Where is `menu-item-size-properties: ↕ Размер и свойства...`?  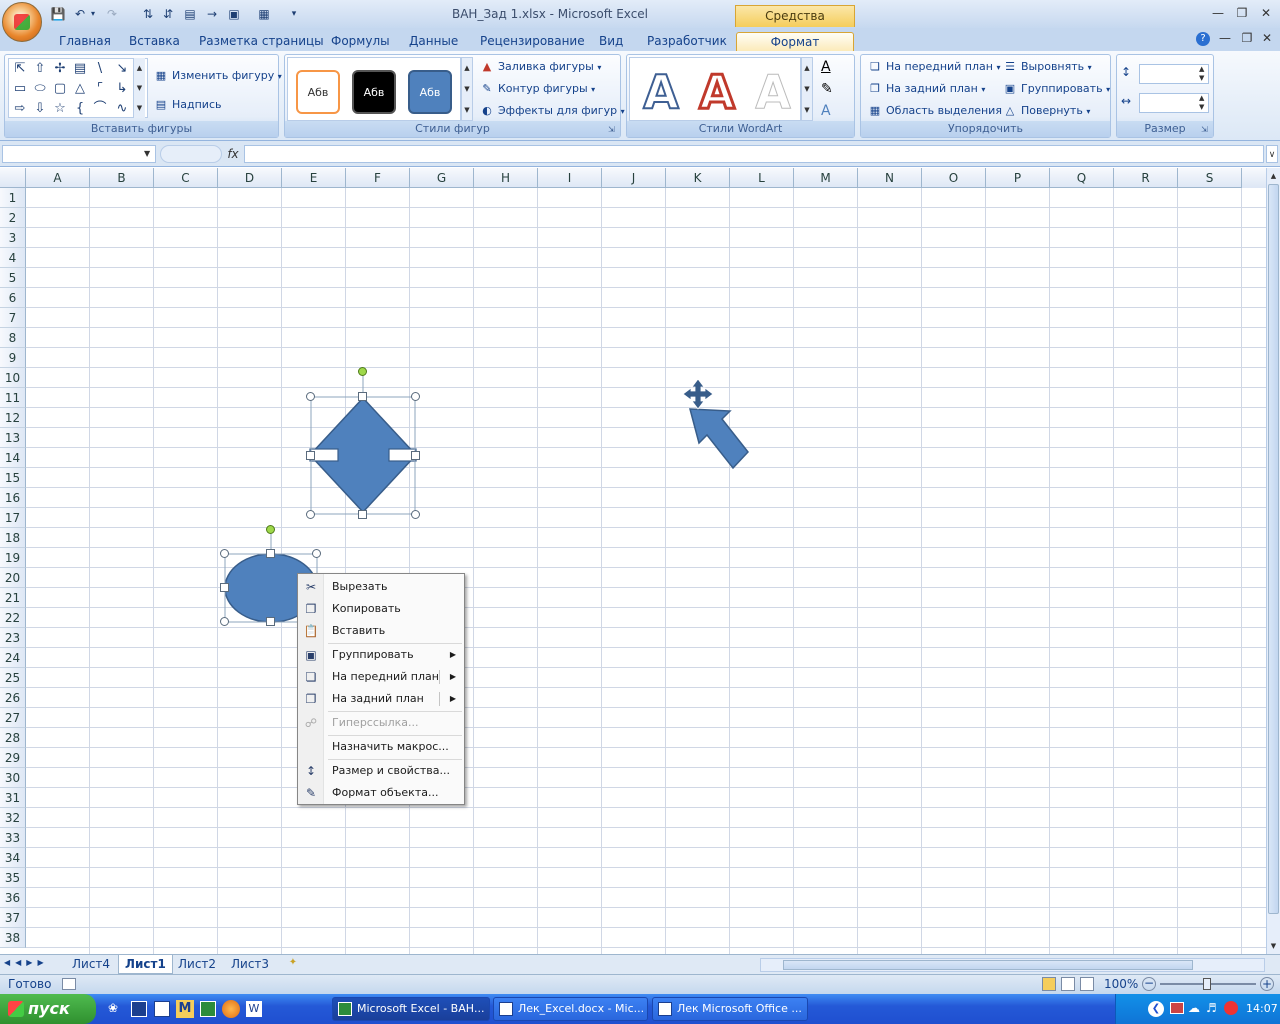 menu-item-size-properties: ↕ Размер и свойства... is located at coordinates (381, 771).